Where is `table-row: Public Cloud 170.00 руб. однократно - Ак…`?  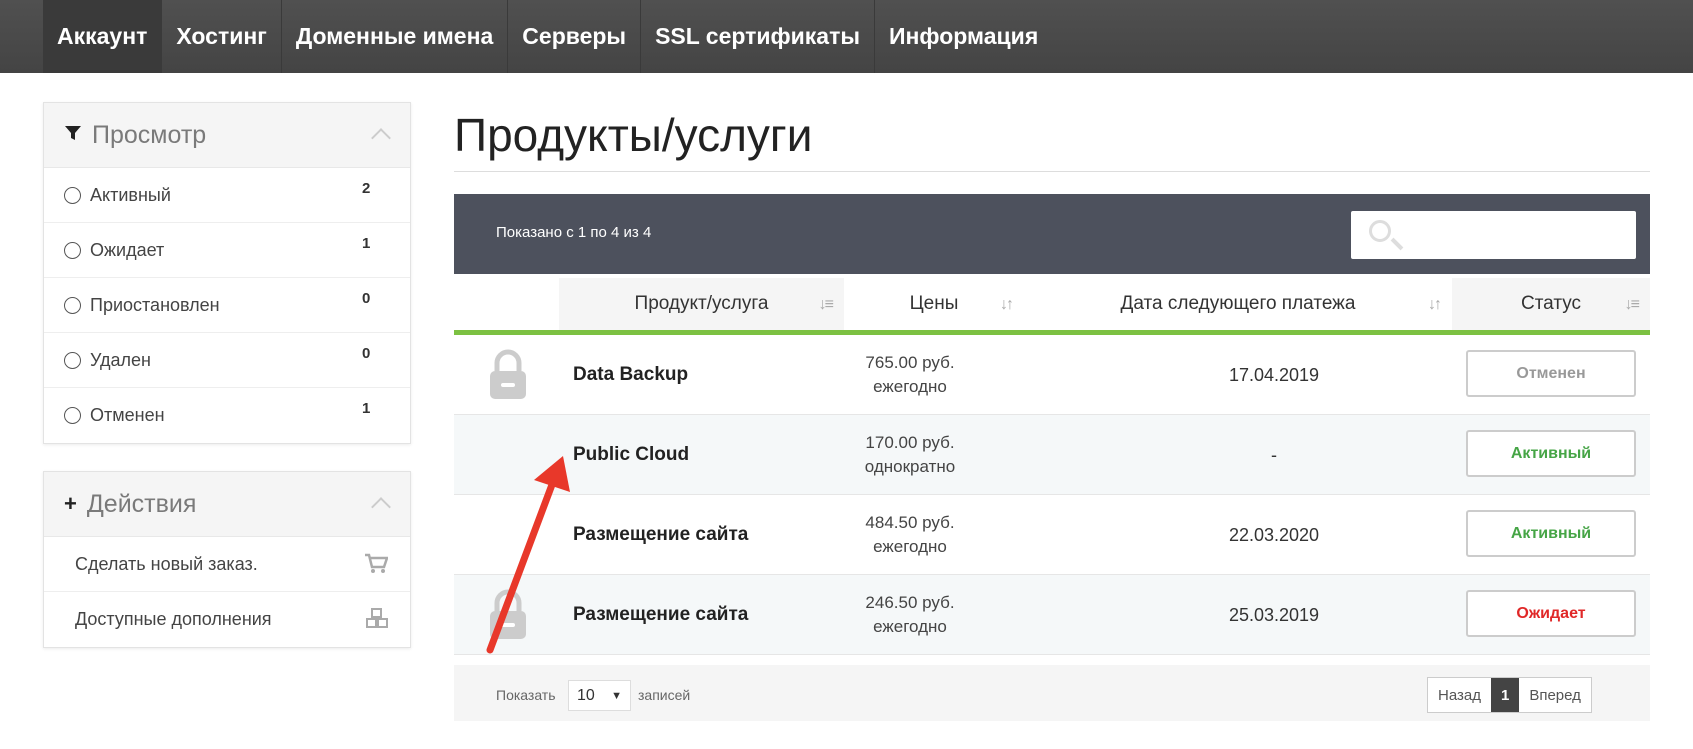
table-row: Public Cloud 170.00 руб. однократно - Ак… is located at coordinates (1052, 455).